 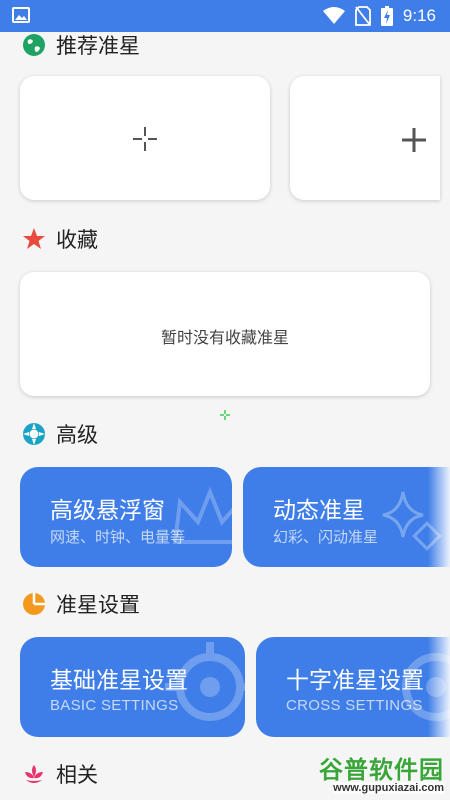 I want to click on section-advanced-header: 高级, so click(x=60, y=434).